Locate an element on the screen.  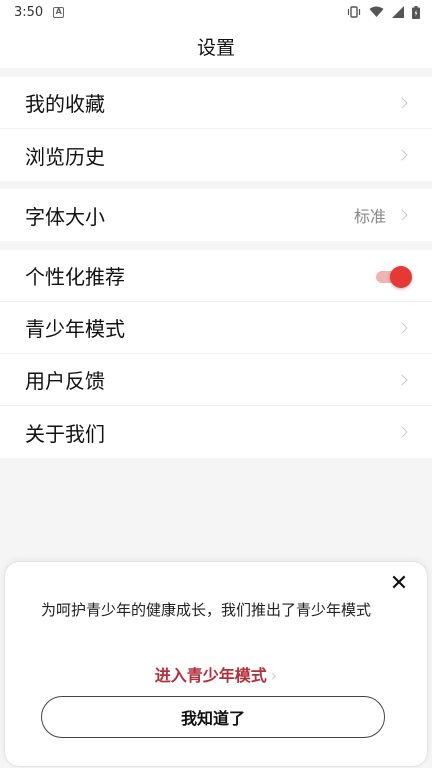
app-notification-icon: A is located at coordinates (59, 12).